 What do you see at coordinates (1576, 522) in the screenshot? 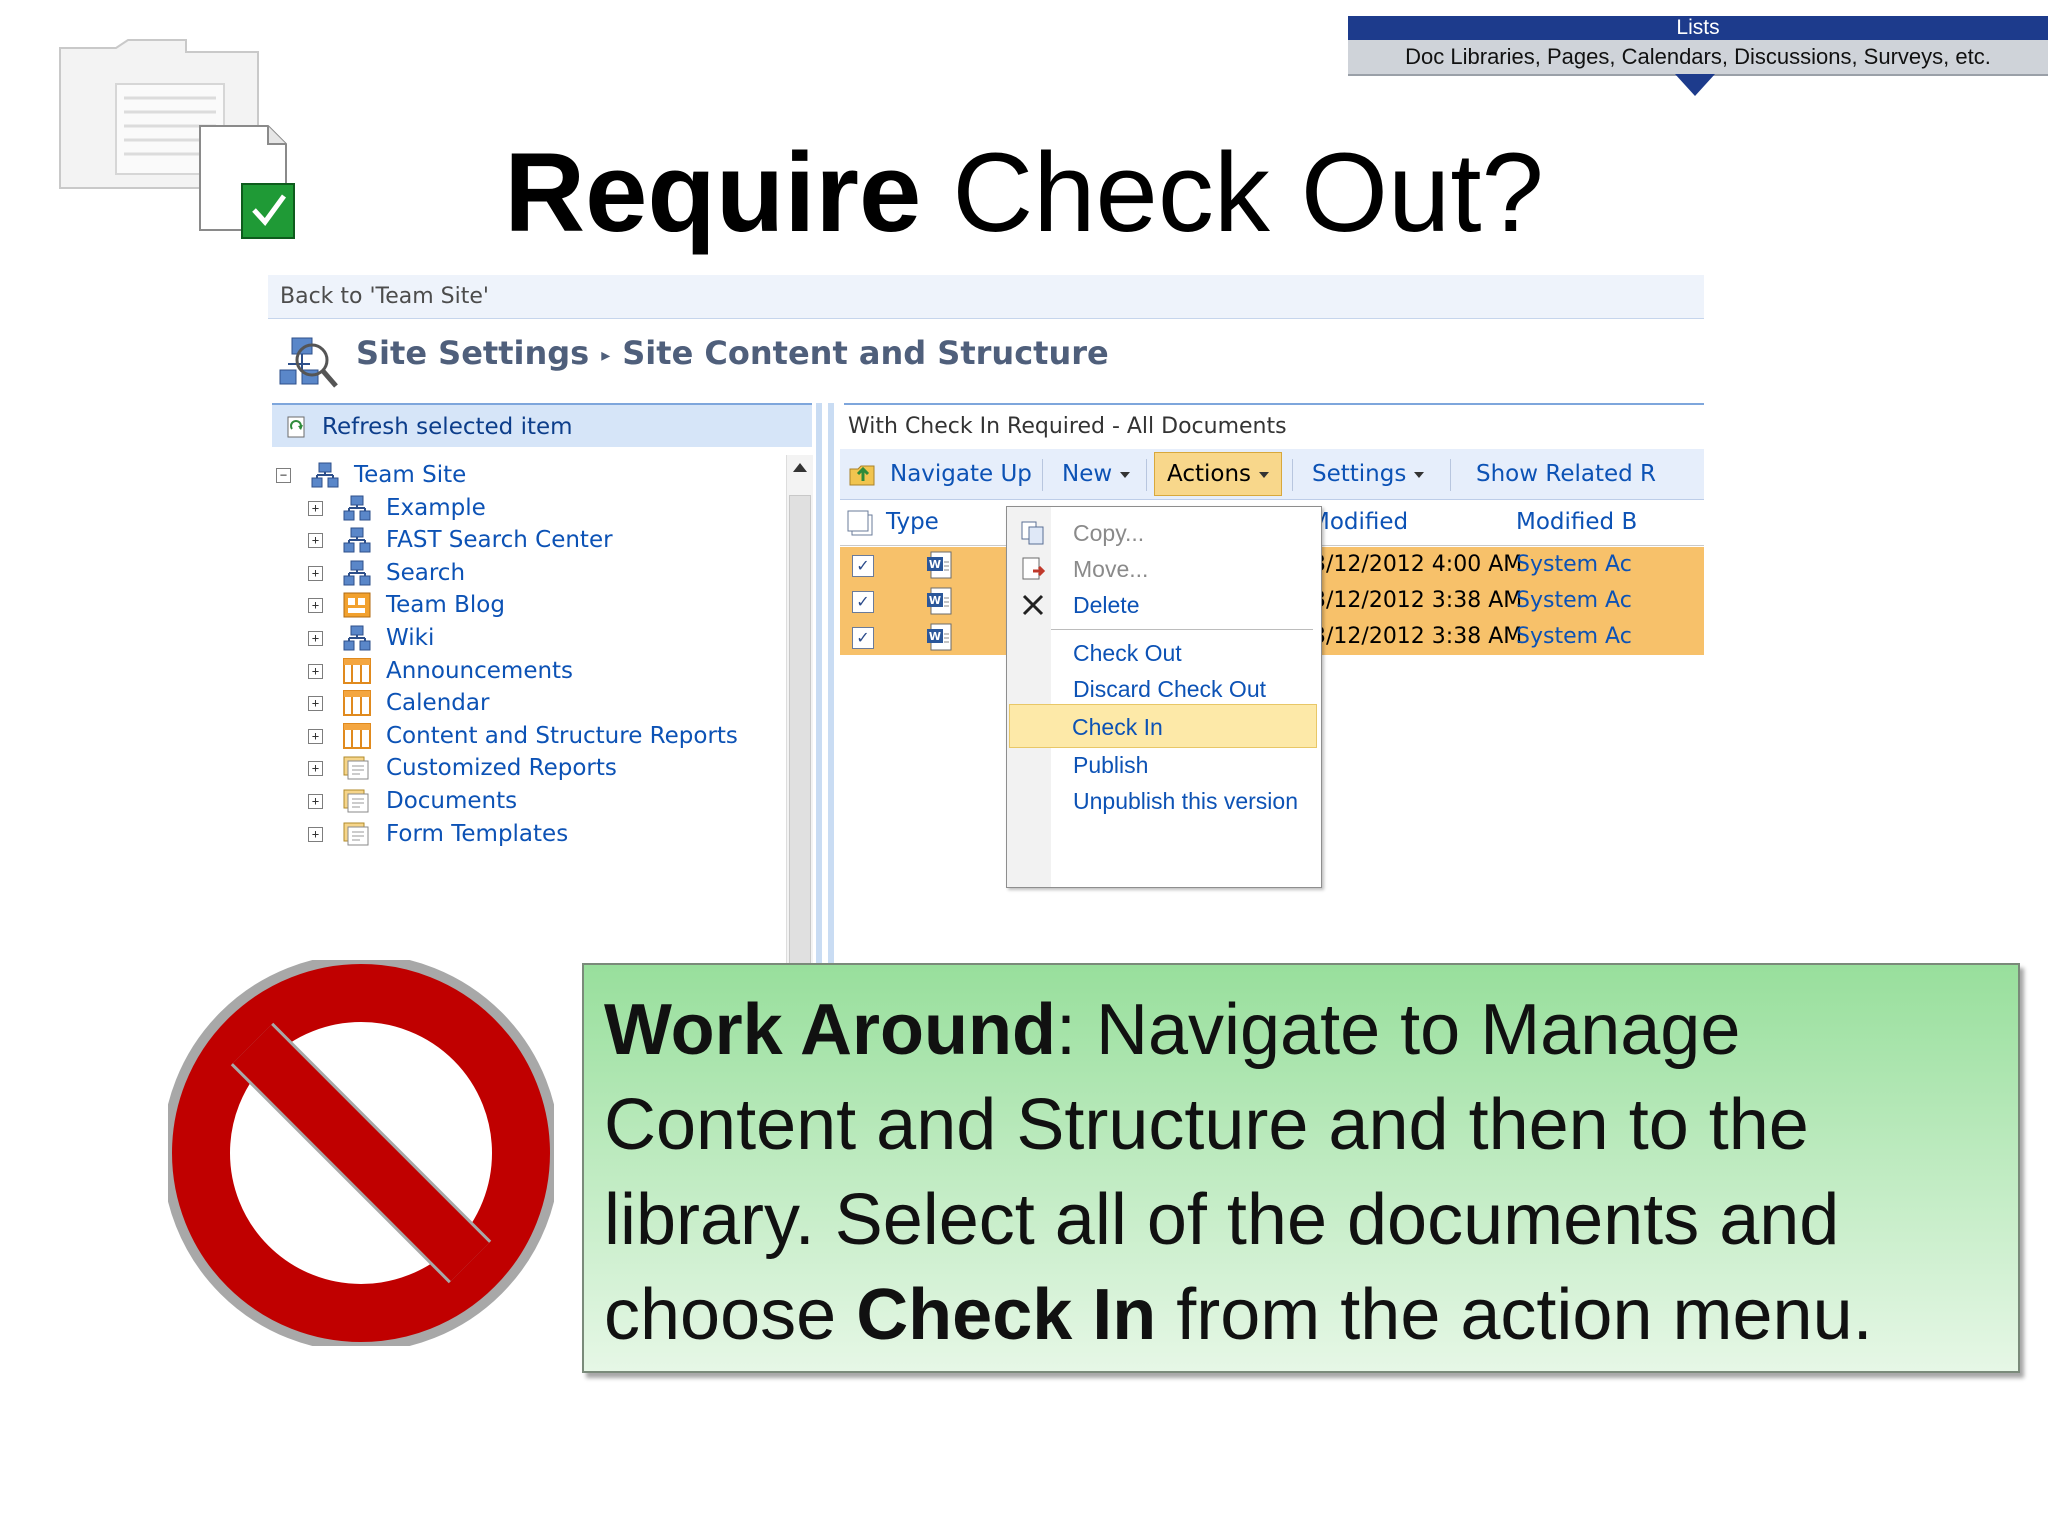
I see `column-modified-by: Modified B` at bounding box center [1576, 522].